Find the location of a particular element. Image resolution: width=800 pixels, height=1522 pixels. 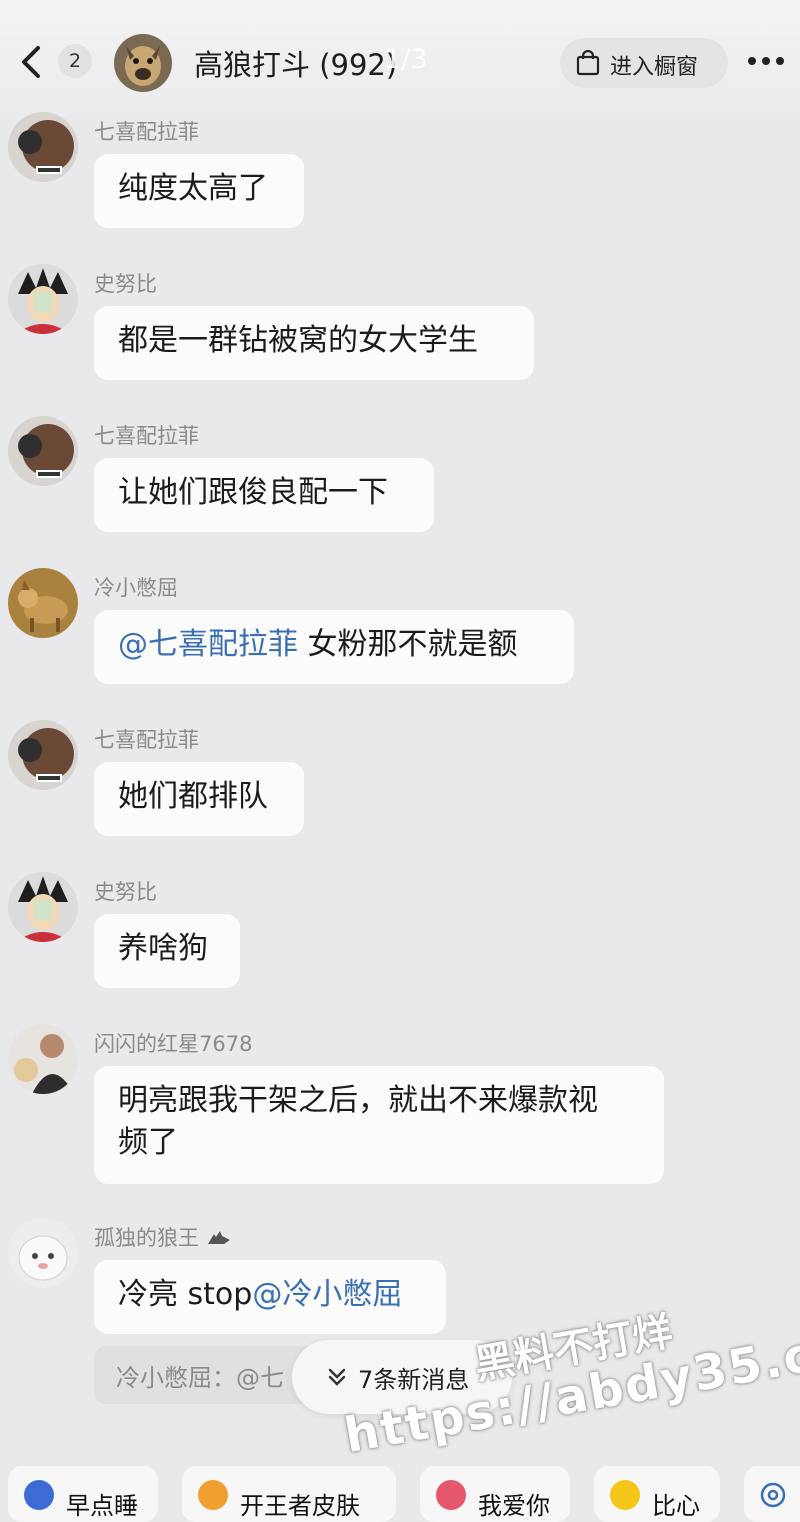

sender-name: 孤独的狼王 is located at coordinates (163, 1237).